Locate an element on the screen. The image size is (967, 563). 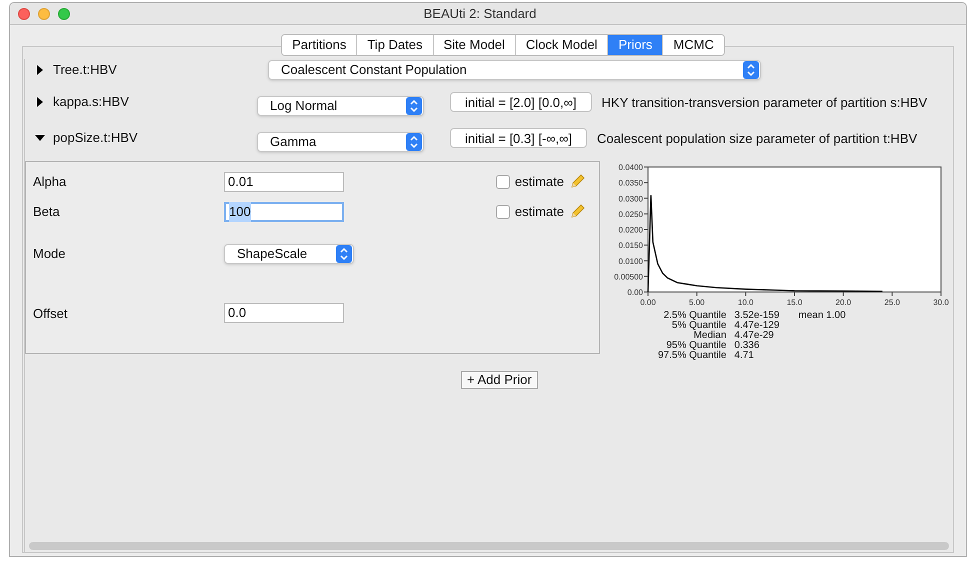
zoom-button is located at coordinates (64, 14).